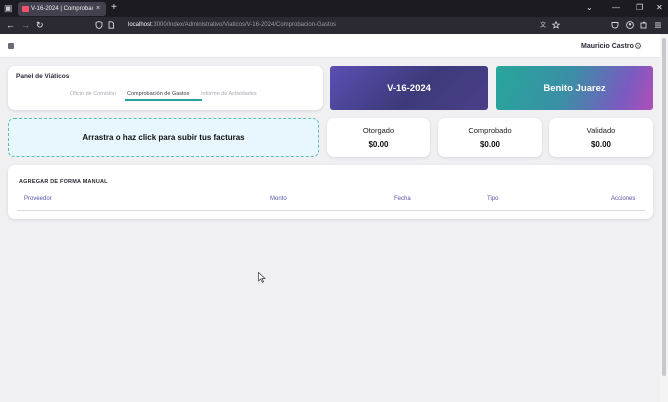 The height and width of the screenshot is (402, 668). I want to click on tab-close-icon: ×, so click(98, 9).